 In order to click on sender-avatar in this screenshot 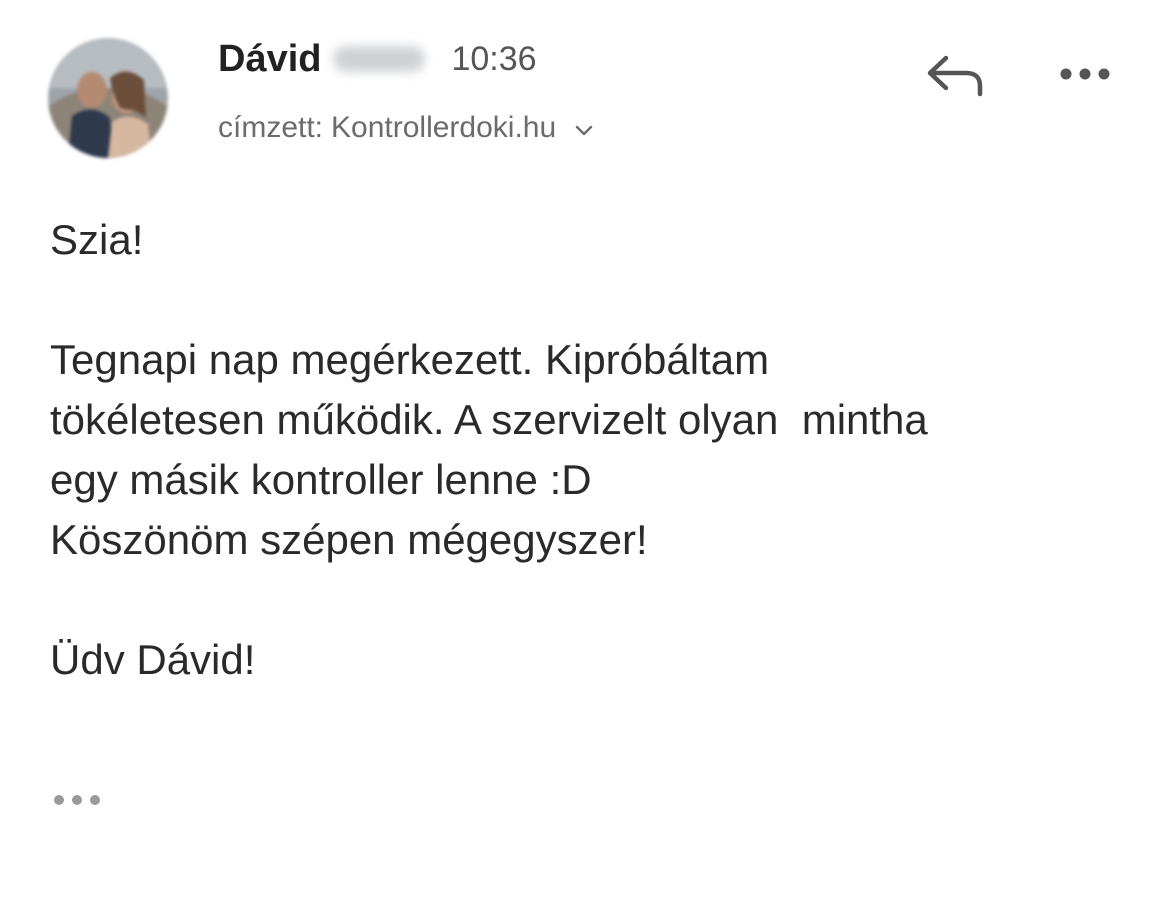, I will do `click(108, 98)`.